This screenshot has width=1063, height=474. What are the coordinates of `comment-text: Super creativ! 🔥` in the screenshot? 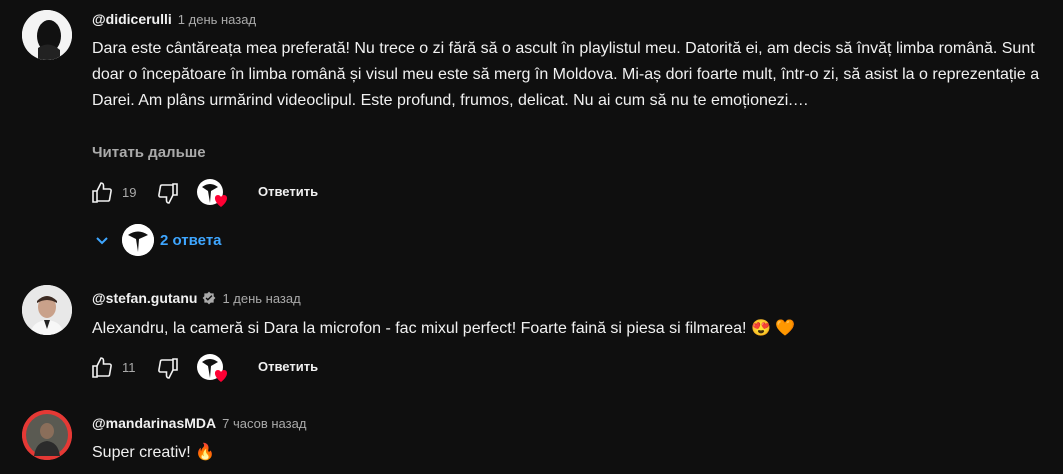 It's located at (572, 453).